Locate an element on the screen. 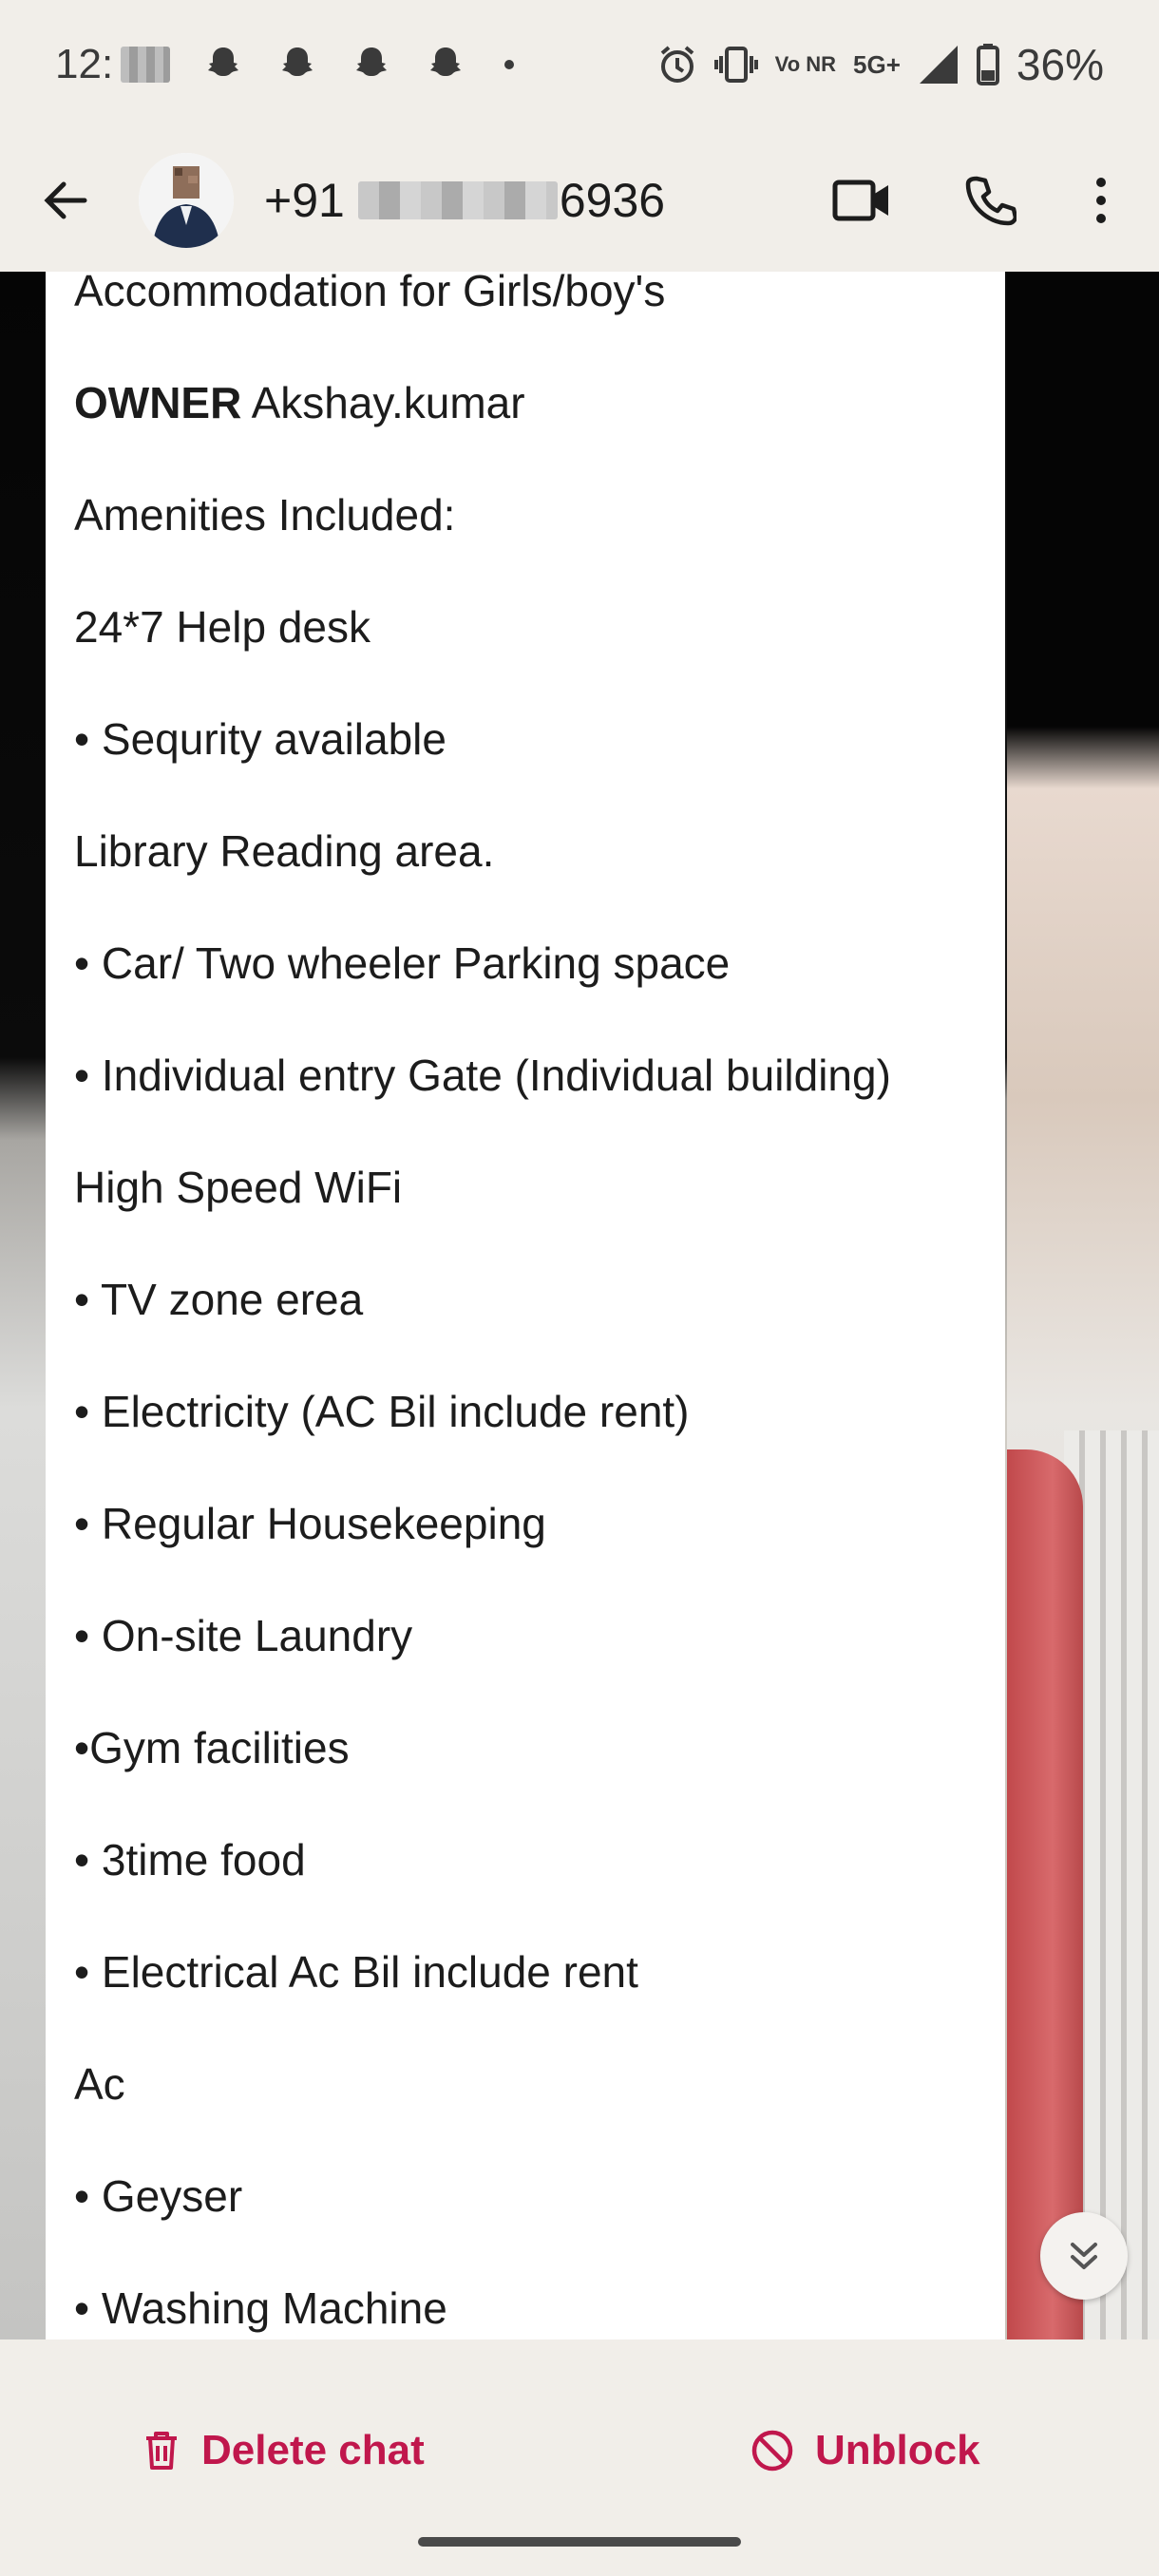  avatar-image is located at coordinates (186, 200).